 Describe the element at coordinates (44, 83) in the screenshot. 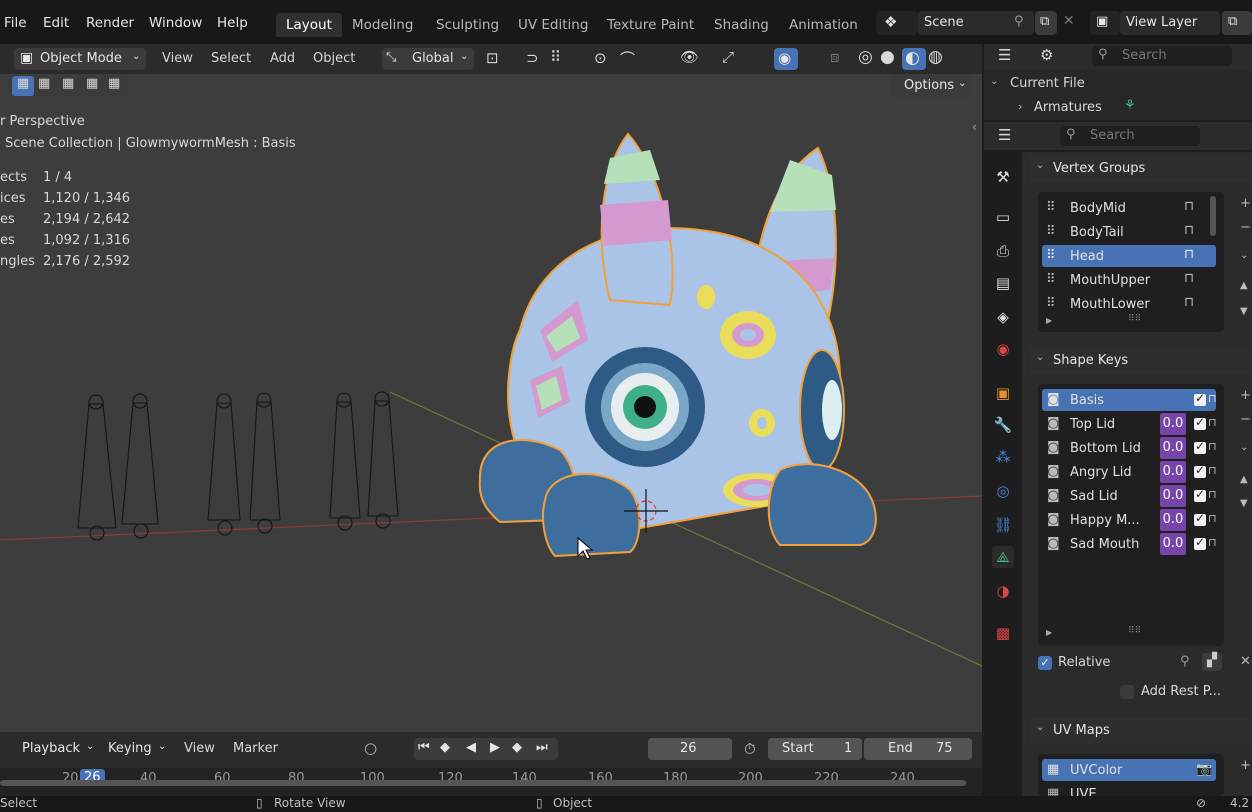

I see `select-extend-icon: ▦` at that location.